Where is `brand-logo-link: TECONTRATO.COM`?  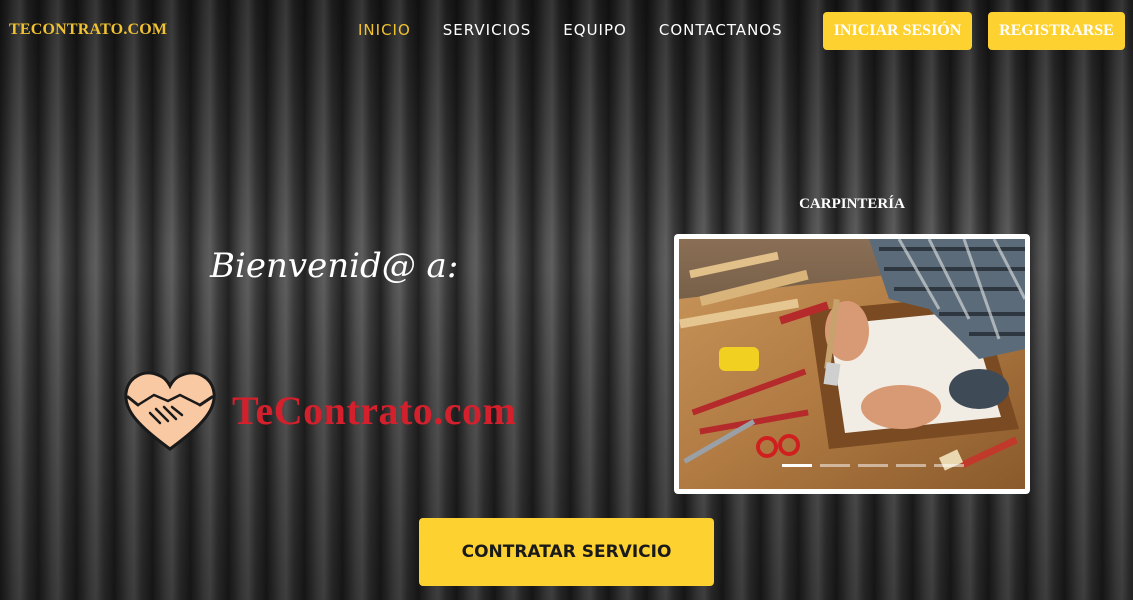 brand-logo-link: TECONTRATO.COM is located at coordinates (88, 30).